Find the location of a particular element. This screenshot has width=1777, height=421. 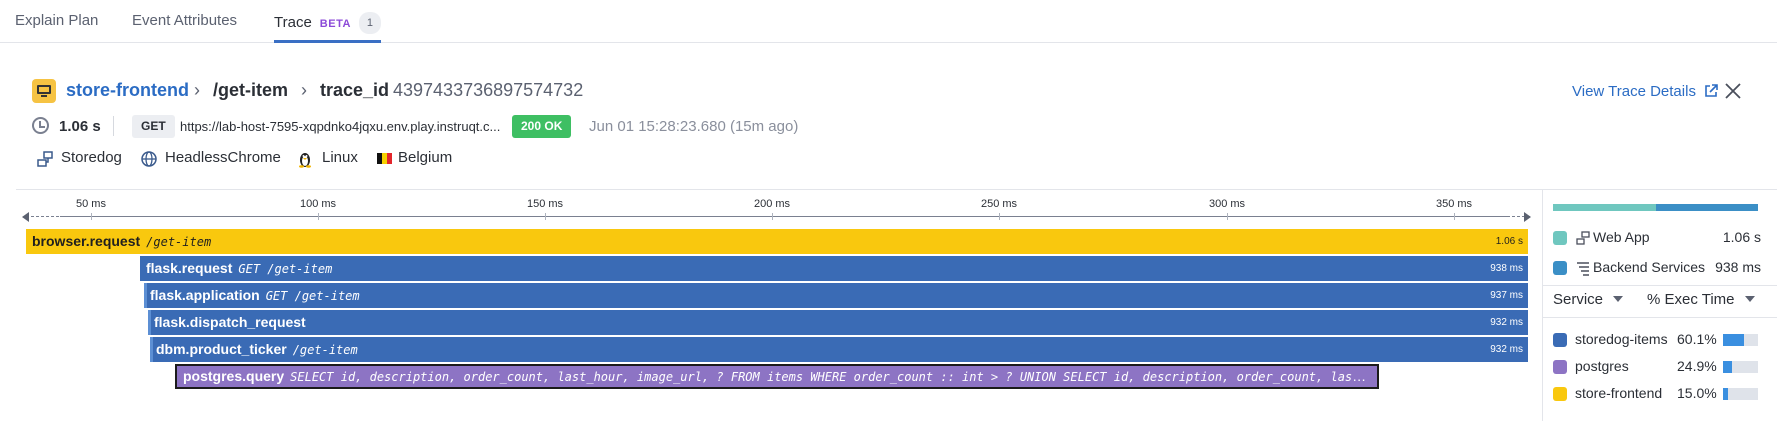

web-app-row: Web App 1.06 s is located at coordinates (1660, 239).